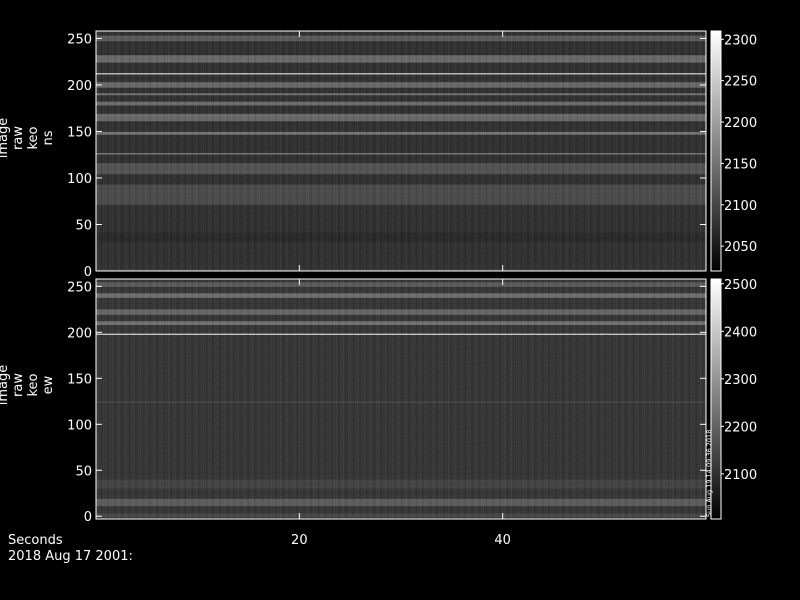  I want to click on y-axis-label-line: ew, so click(48, 384).